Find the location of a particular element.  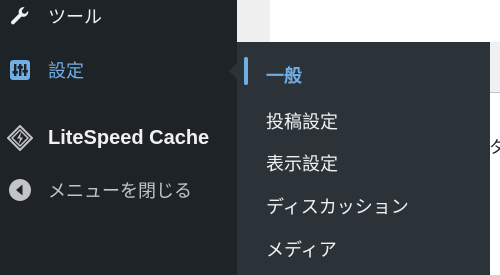

sidebar-item-label: 設定 is located at coordinates (66, 71).